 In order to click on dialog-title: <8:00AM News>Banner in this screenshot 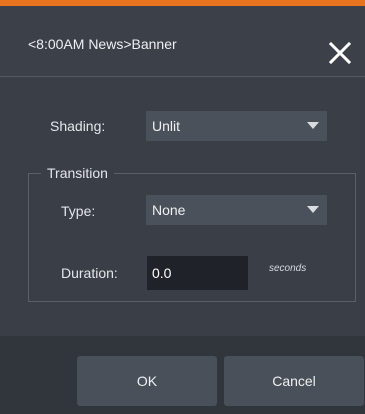, I will do `click(102, 44)`.